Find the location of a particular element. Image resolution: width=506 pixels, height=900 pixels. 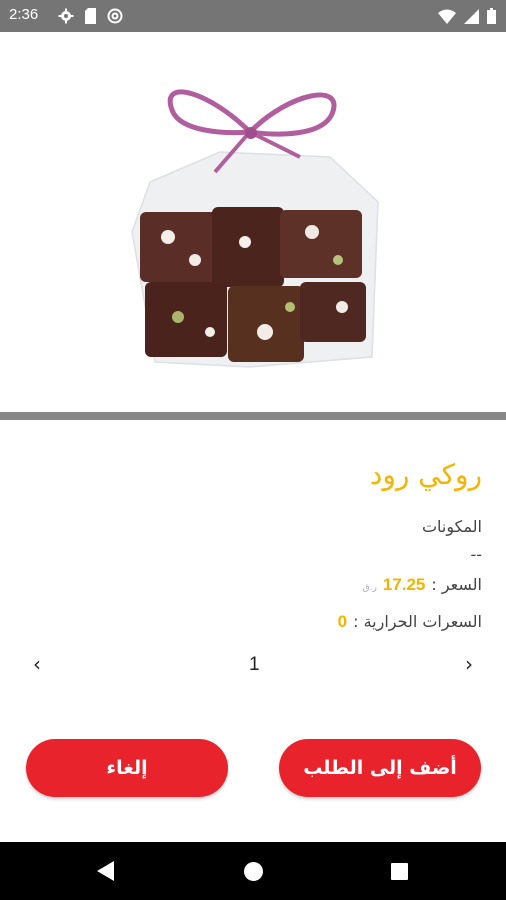

product-name: روكي رود is located at coordinates (425, 474).